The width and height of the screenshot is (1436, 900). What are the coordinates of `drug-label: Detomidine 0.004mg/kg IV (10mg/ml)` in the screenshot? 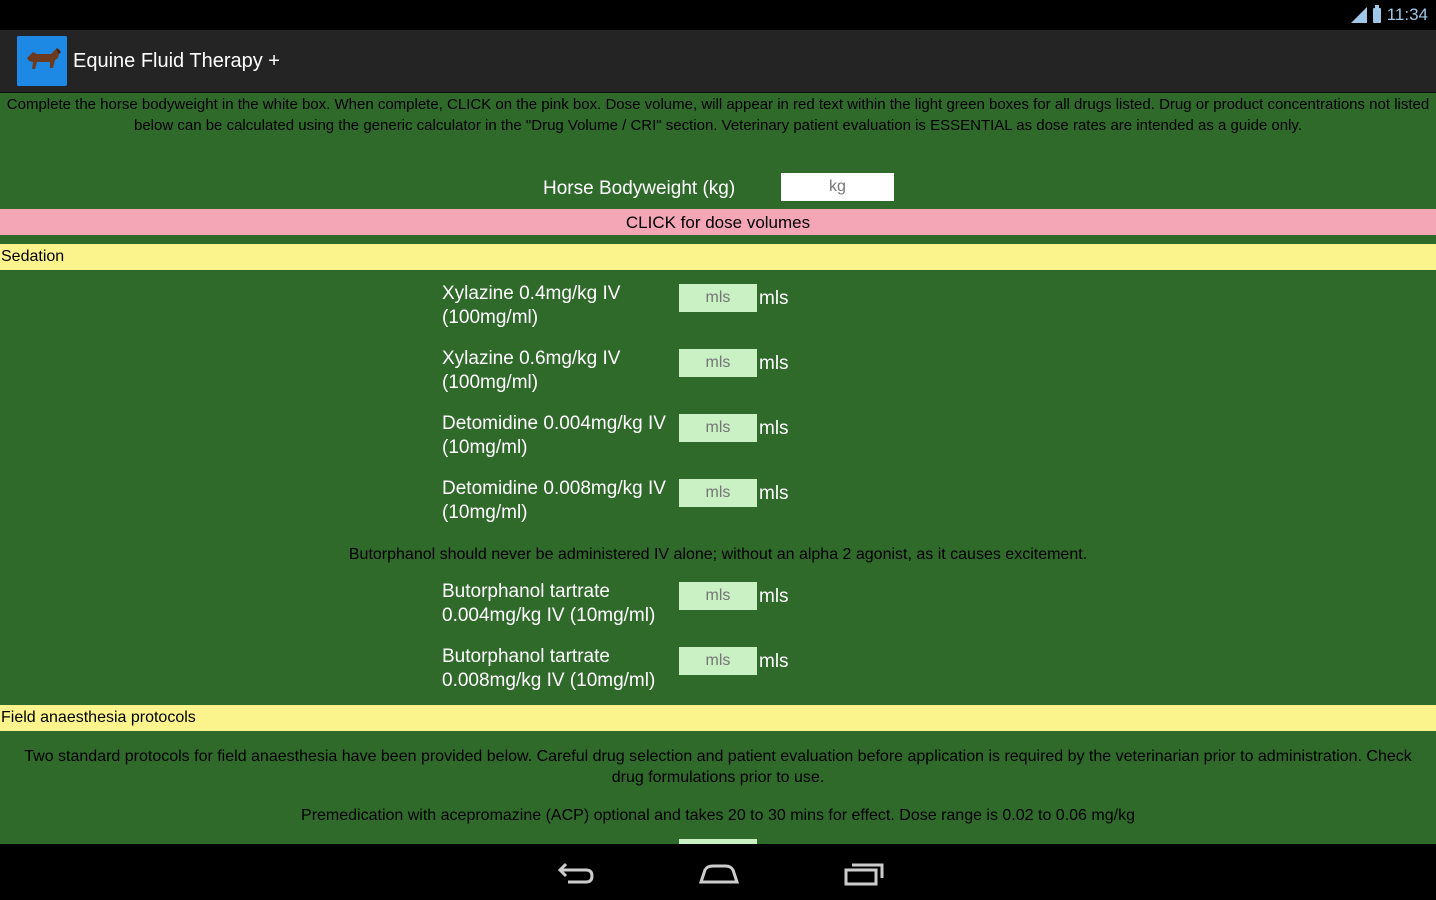 It's located at (554, 435).